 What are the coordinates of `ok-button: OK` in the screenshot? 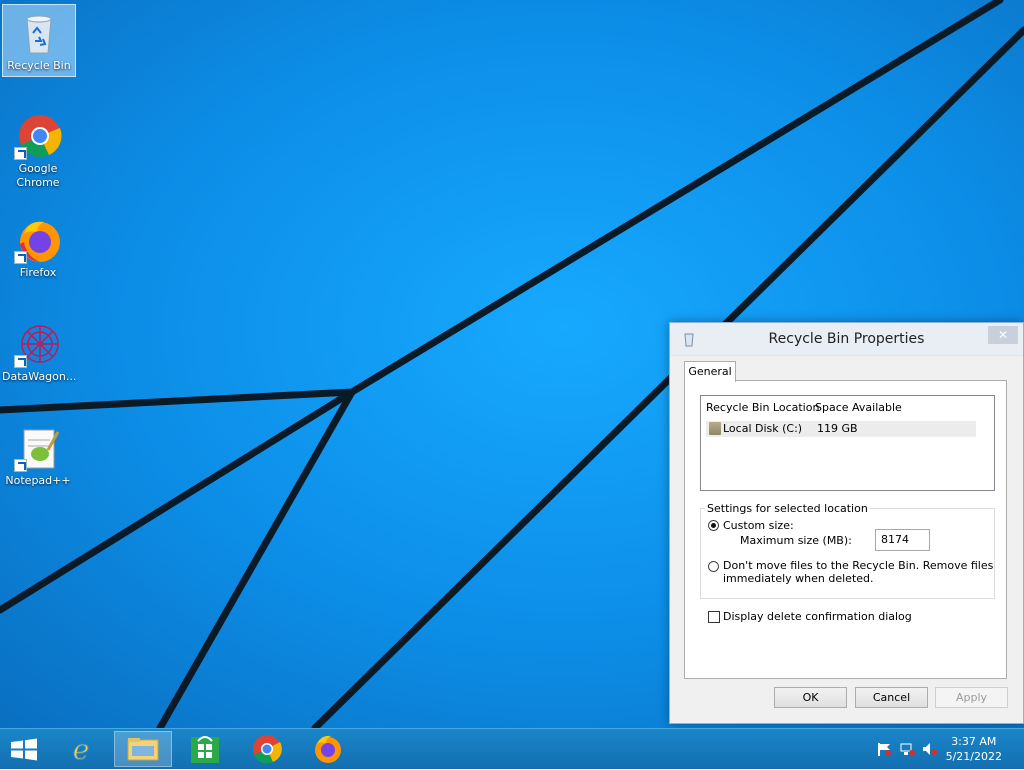 It's located at (810, 697).